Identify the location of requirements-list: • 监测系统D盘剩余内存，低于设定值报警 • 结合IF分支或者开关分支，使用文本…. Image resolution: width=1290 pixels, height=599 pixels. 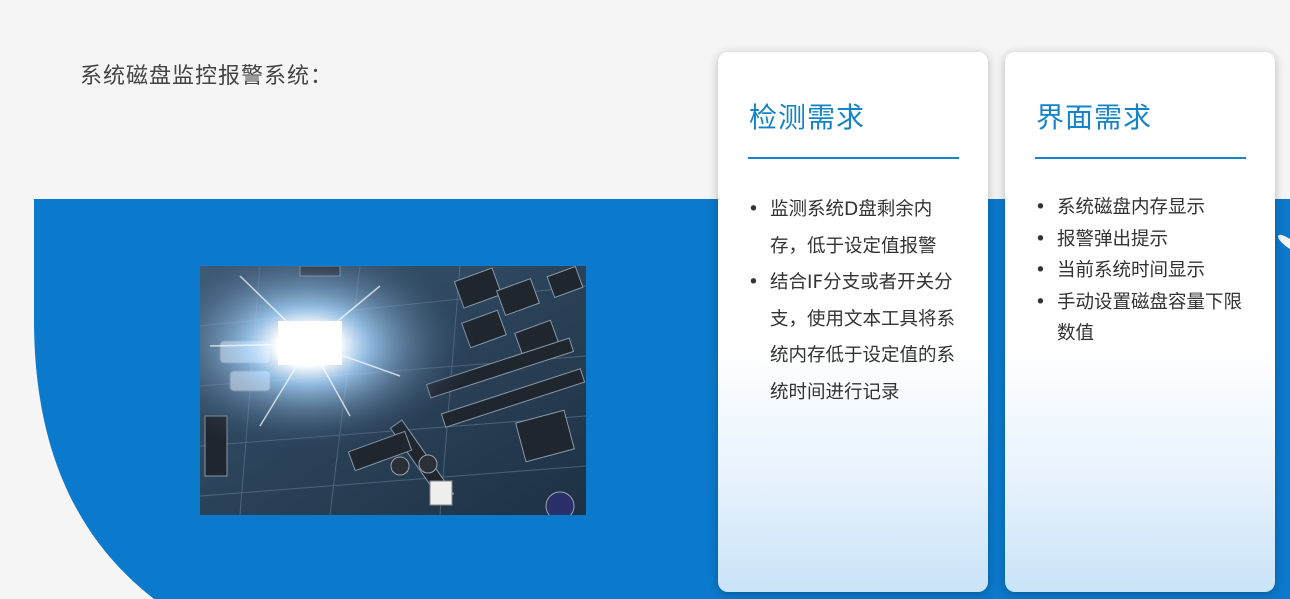
(853, 301).